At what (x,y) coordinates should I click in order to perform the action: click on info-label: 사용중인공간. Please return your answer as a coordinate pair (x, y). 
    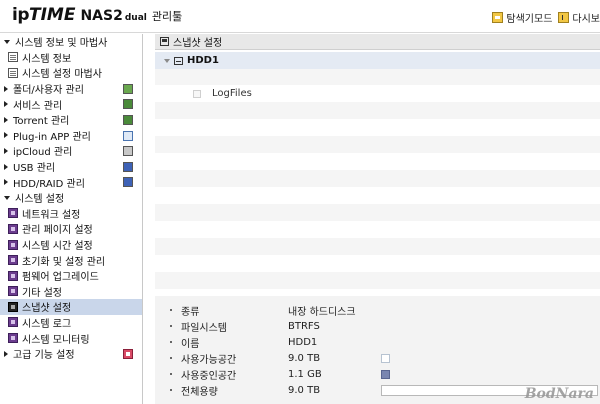
    Looking at the image, I should click on (209, 376).